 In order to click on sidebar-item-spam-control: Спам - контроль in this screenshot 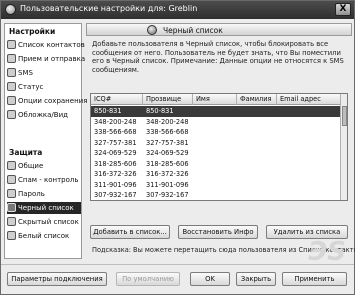, I will do `click(44, 180)`.